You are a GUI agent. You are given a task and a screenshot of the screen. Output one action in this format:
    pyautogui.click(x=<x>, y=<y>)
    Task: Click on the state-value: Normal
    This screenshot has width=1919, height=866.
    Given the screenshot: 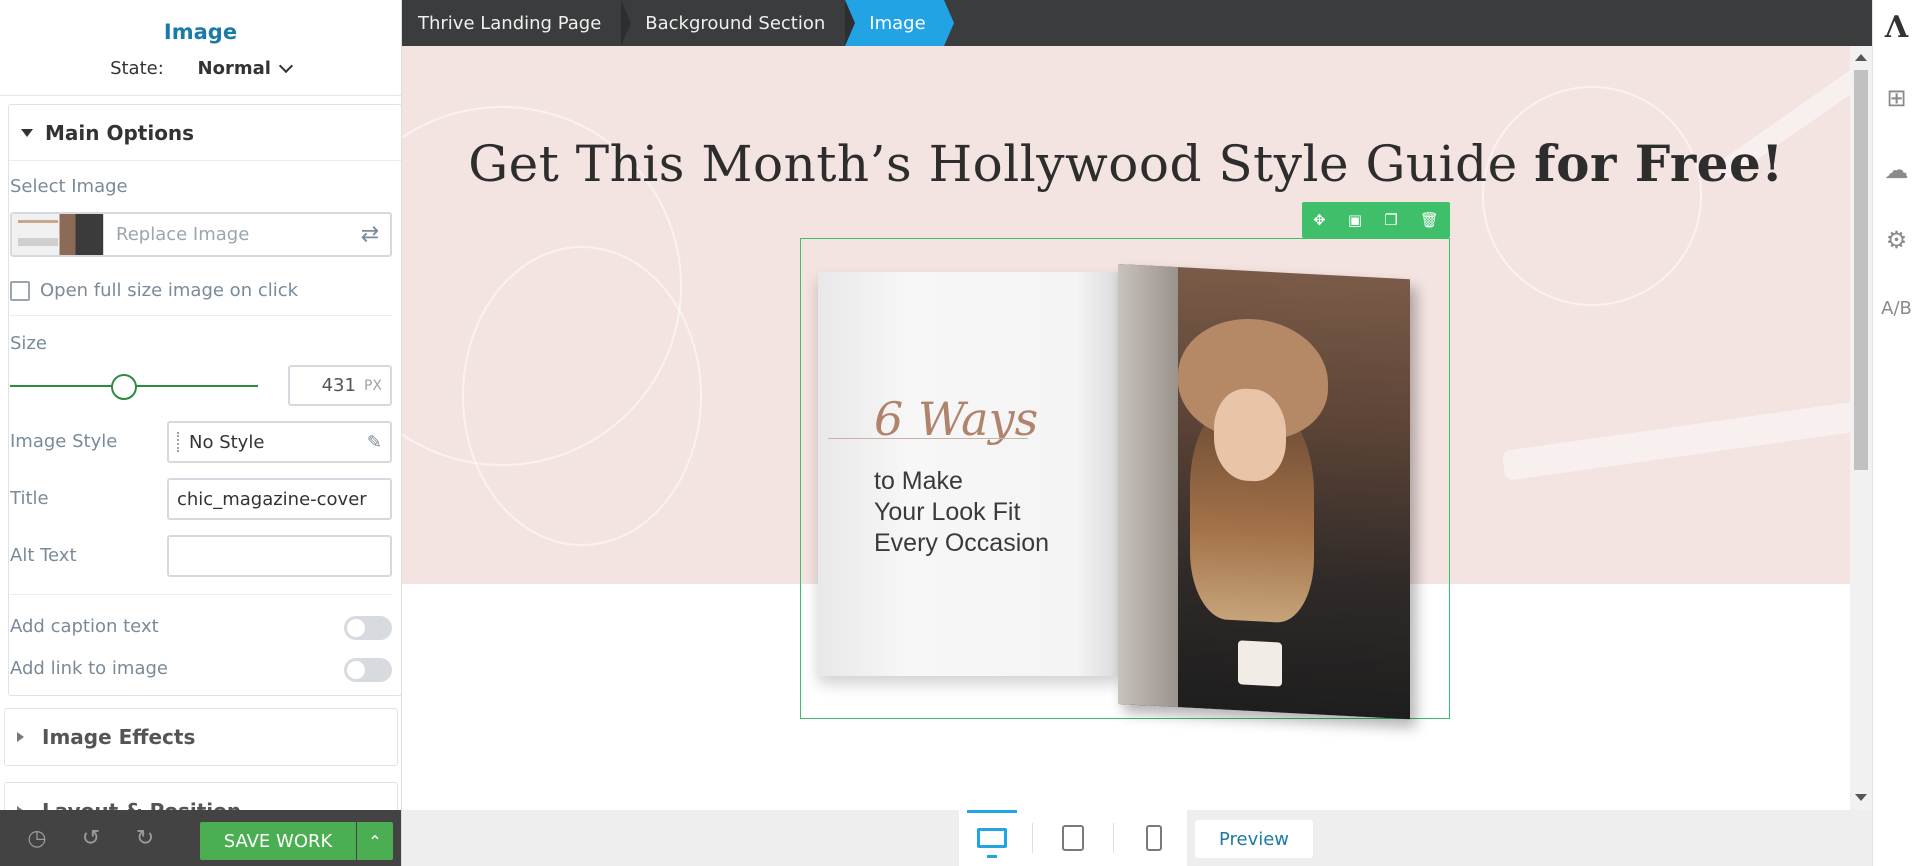 What is the action you would take?
    pyautogui.click(x=234, y=68)
    